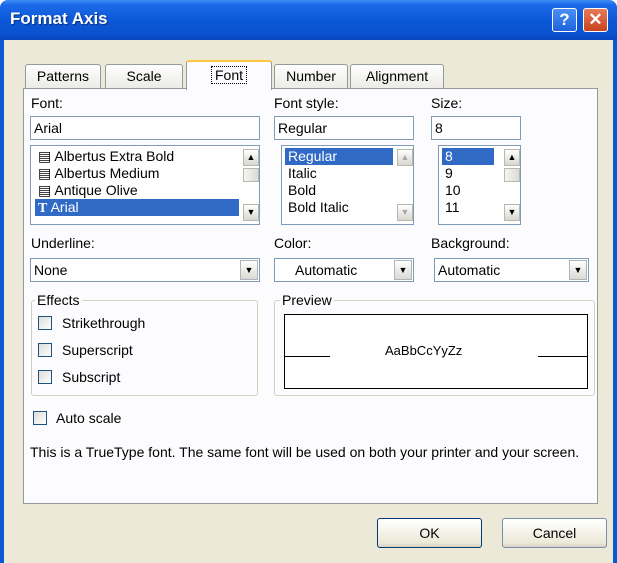 The height and width of the screenshot is (563, 617). I want to click on color-value: Automatic, so click(326, 270).